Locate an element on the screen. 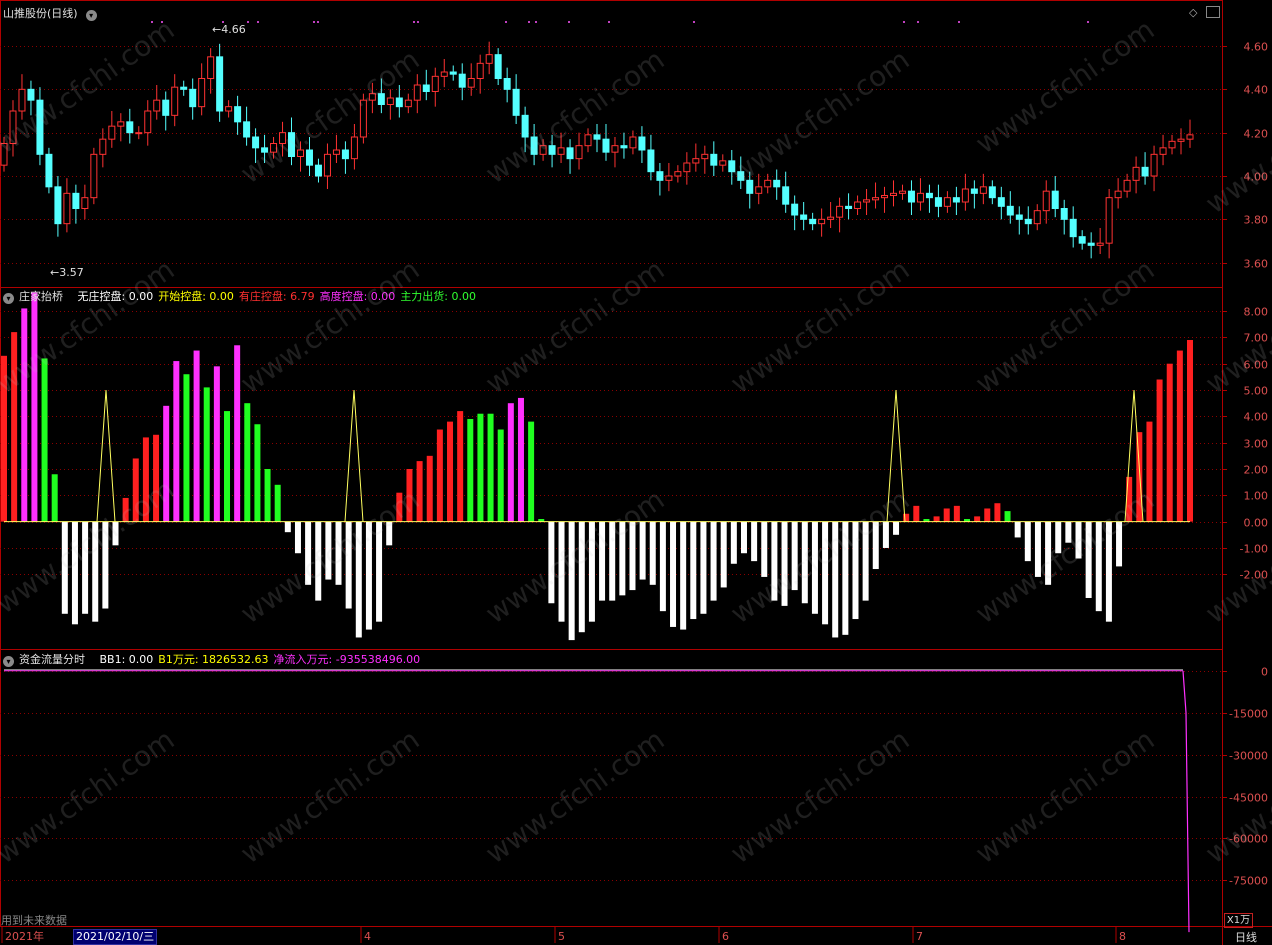  indicator-menu-icon-2: ▾ is located at coordinates (8, 661).